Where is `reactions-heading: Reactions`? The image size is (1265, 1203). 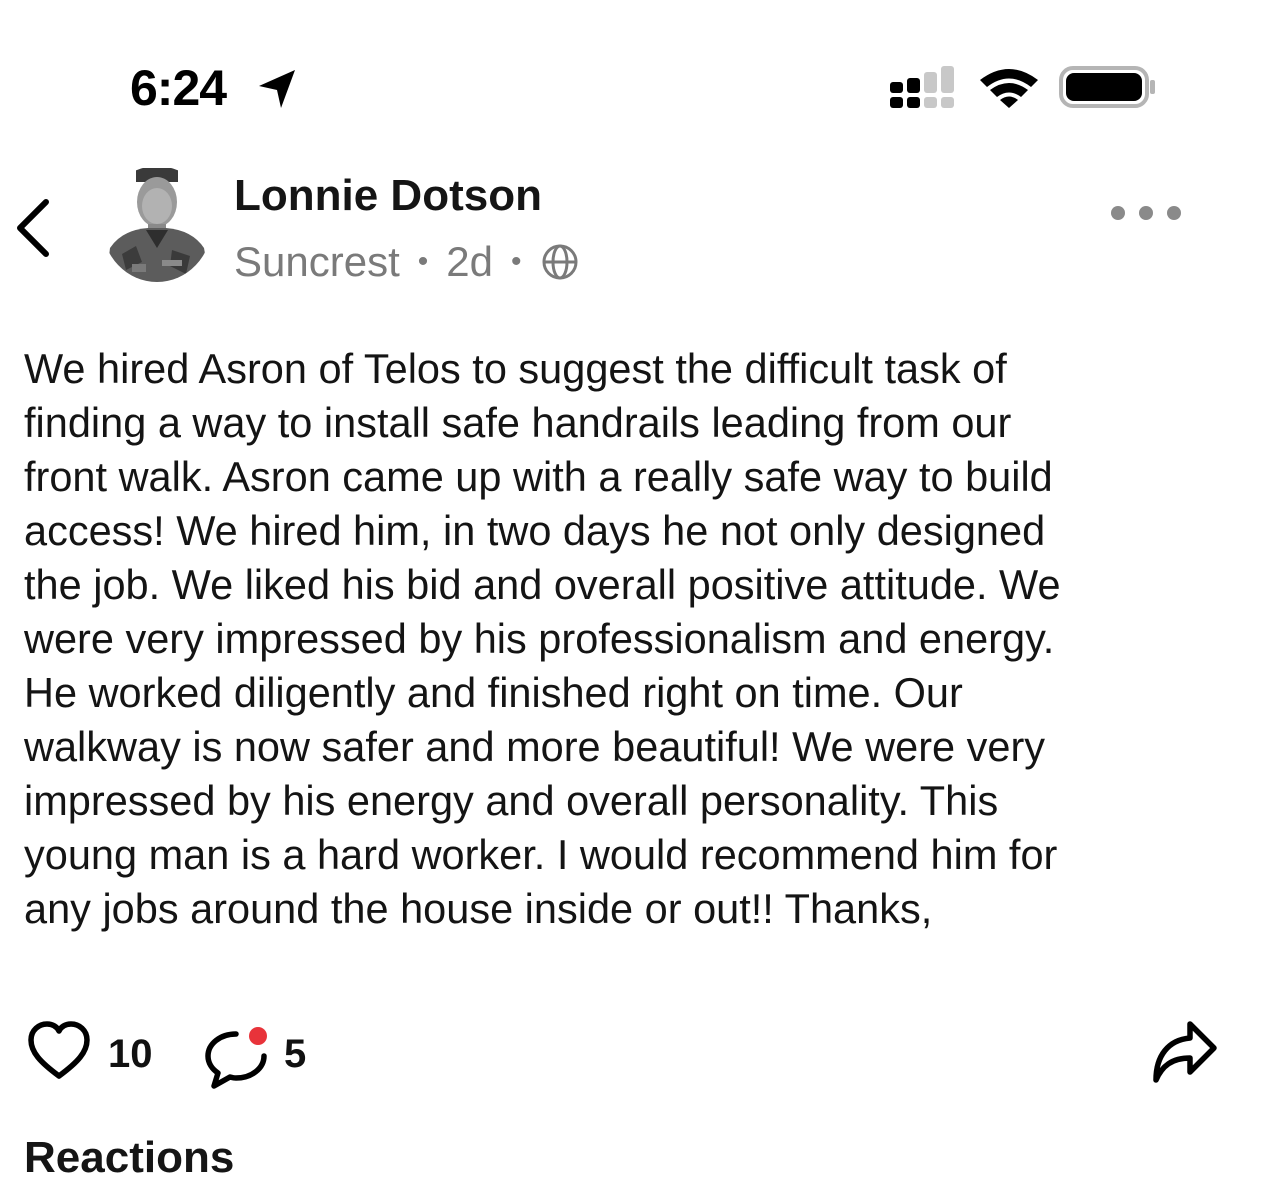
reactions-heading: Reactions is located at coordinates (129, 1157).